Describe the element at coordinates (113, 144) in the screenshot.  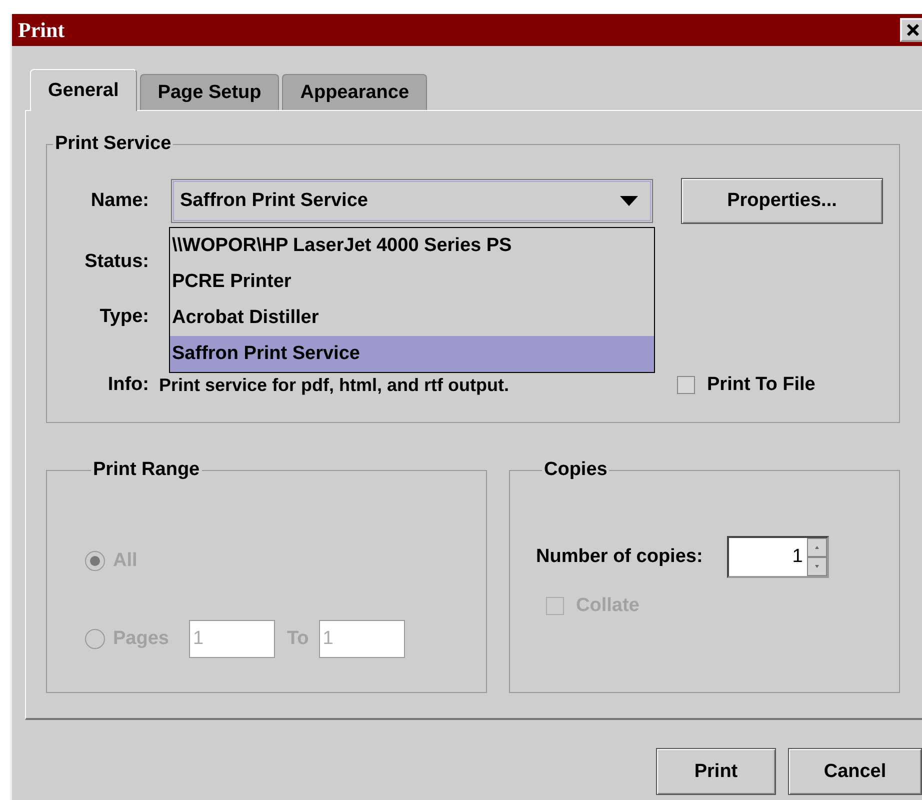
I see `group-title: Print Service` at that location.